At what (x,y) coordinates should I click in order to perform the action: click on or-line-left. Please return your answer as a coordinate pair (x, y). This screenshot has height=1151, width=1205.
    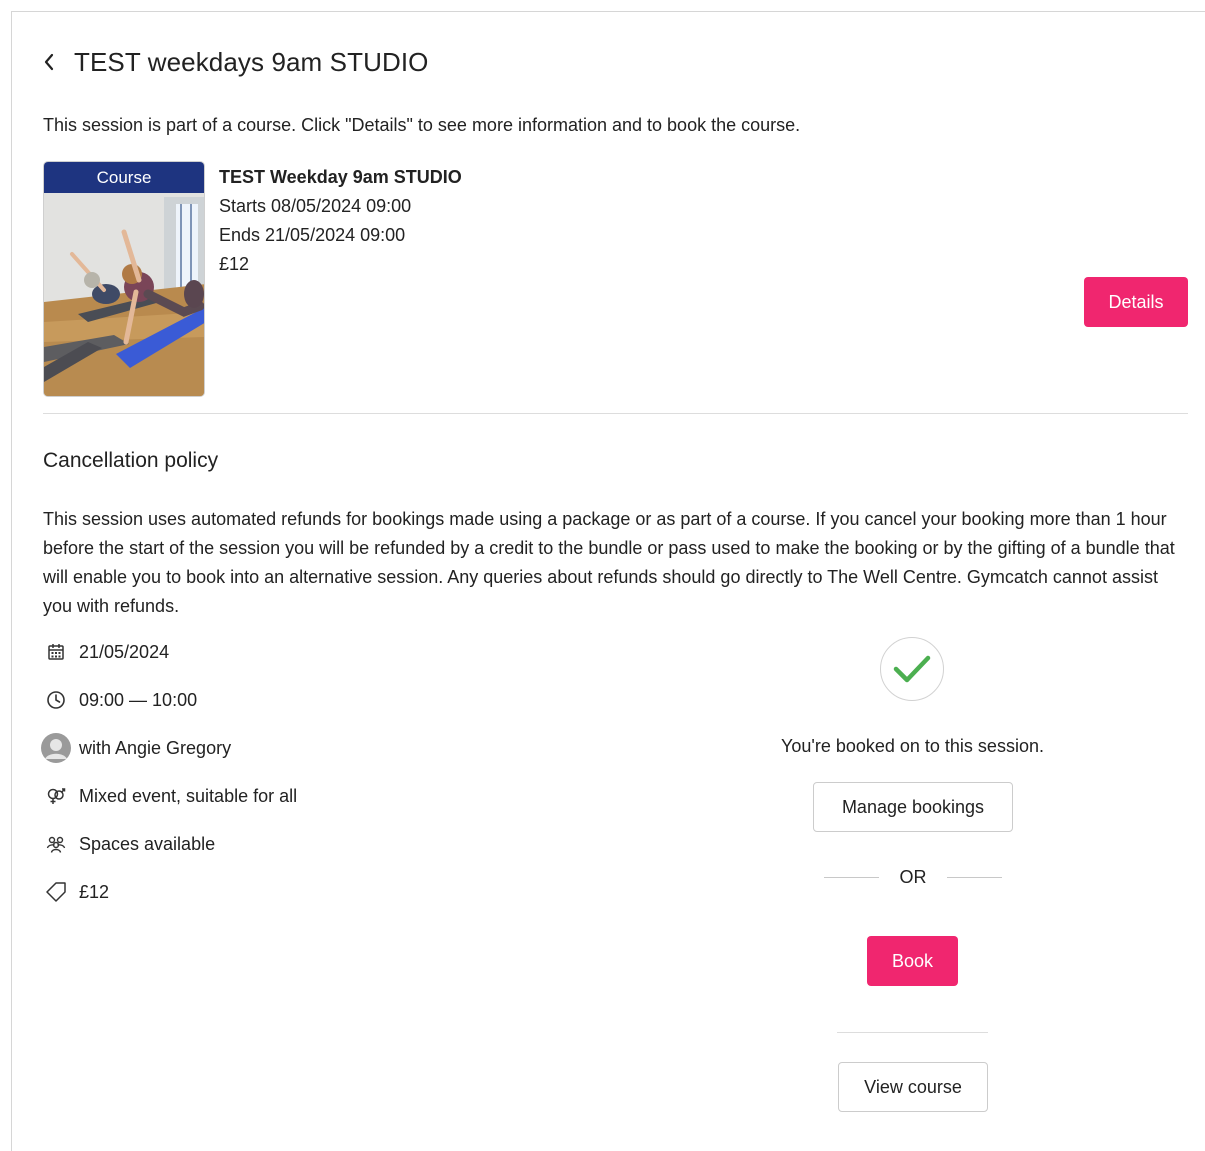
    Looking at the image, I should click on (851, 877).